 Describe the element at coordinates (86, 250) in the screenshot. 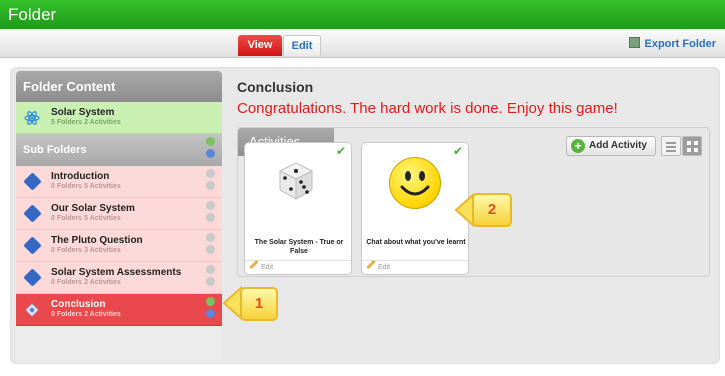

I see `folder-meta: 0 Folders 3 Activities` at that location.